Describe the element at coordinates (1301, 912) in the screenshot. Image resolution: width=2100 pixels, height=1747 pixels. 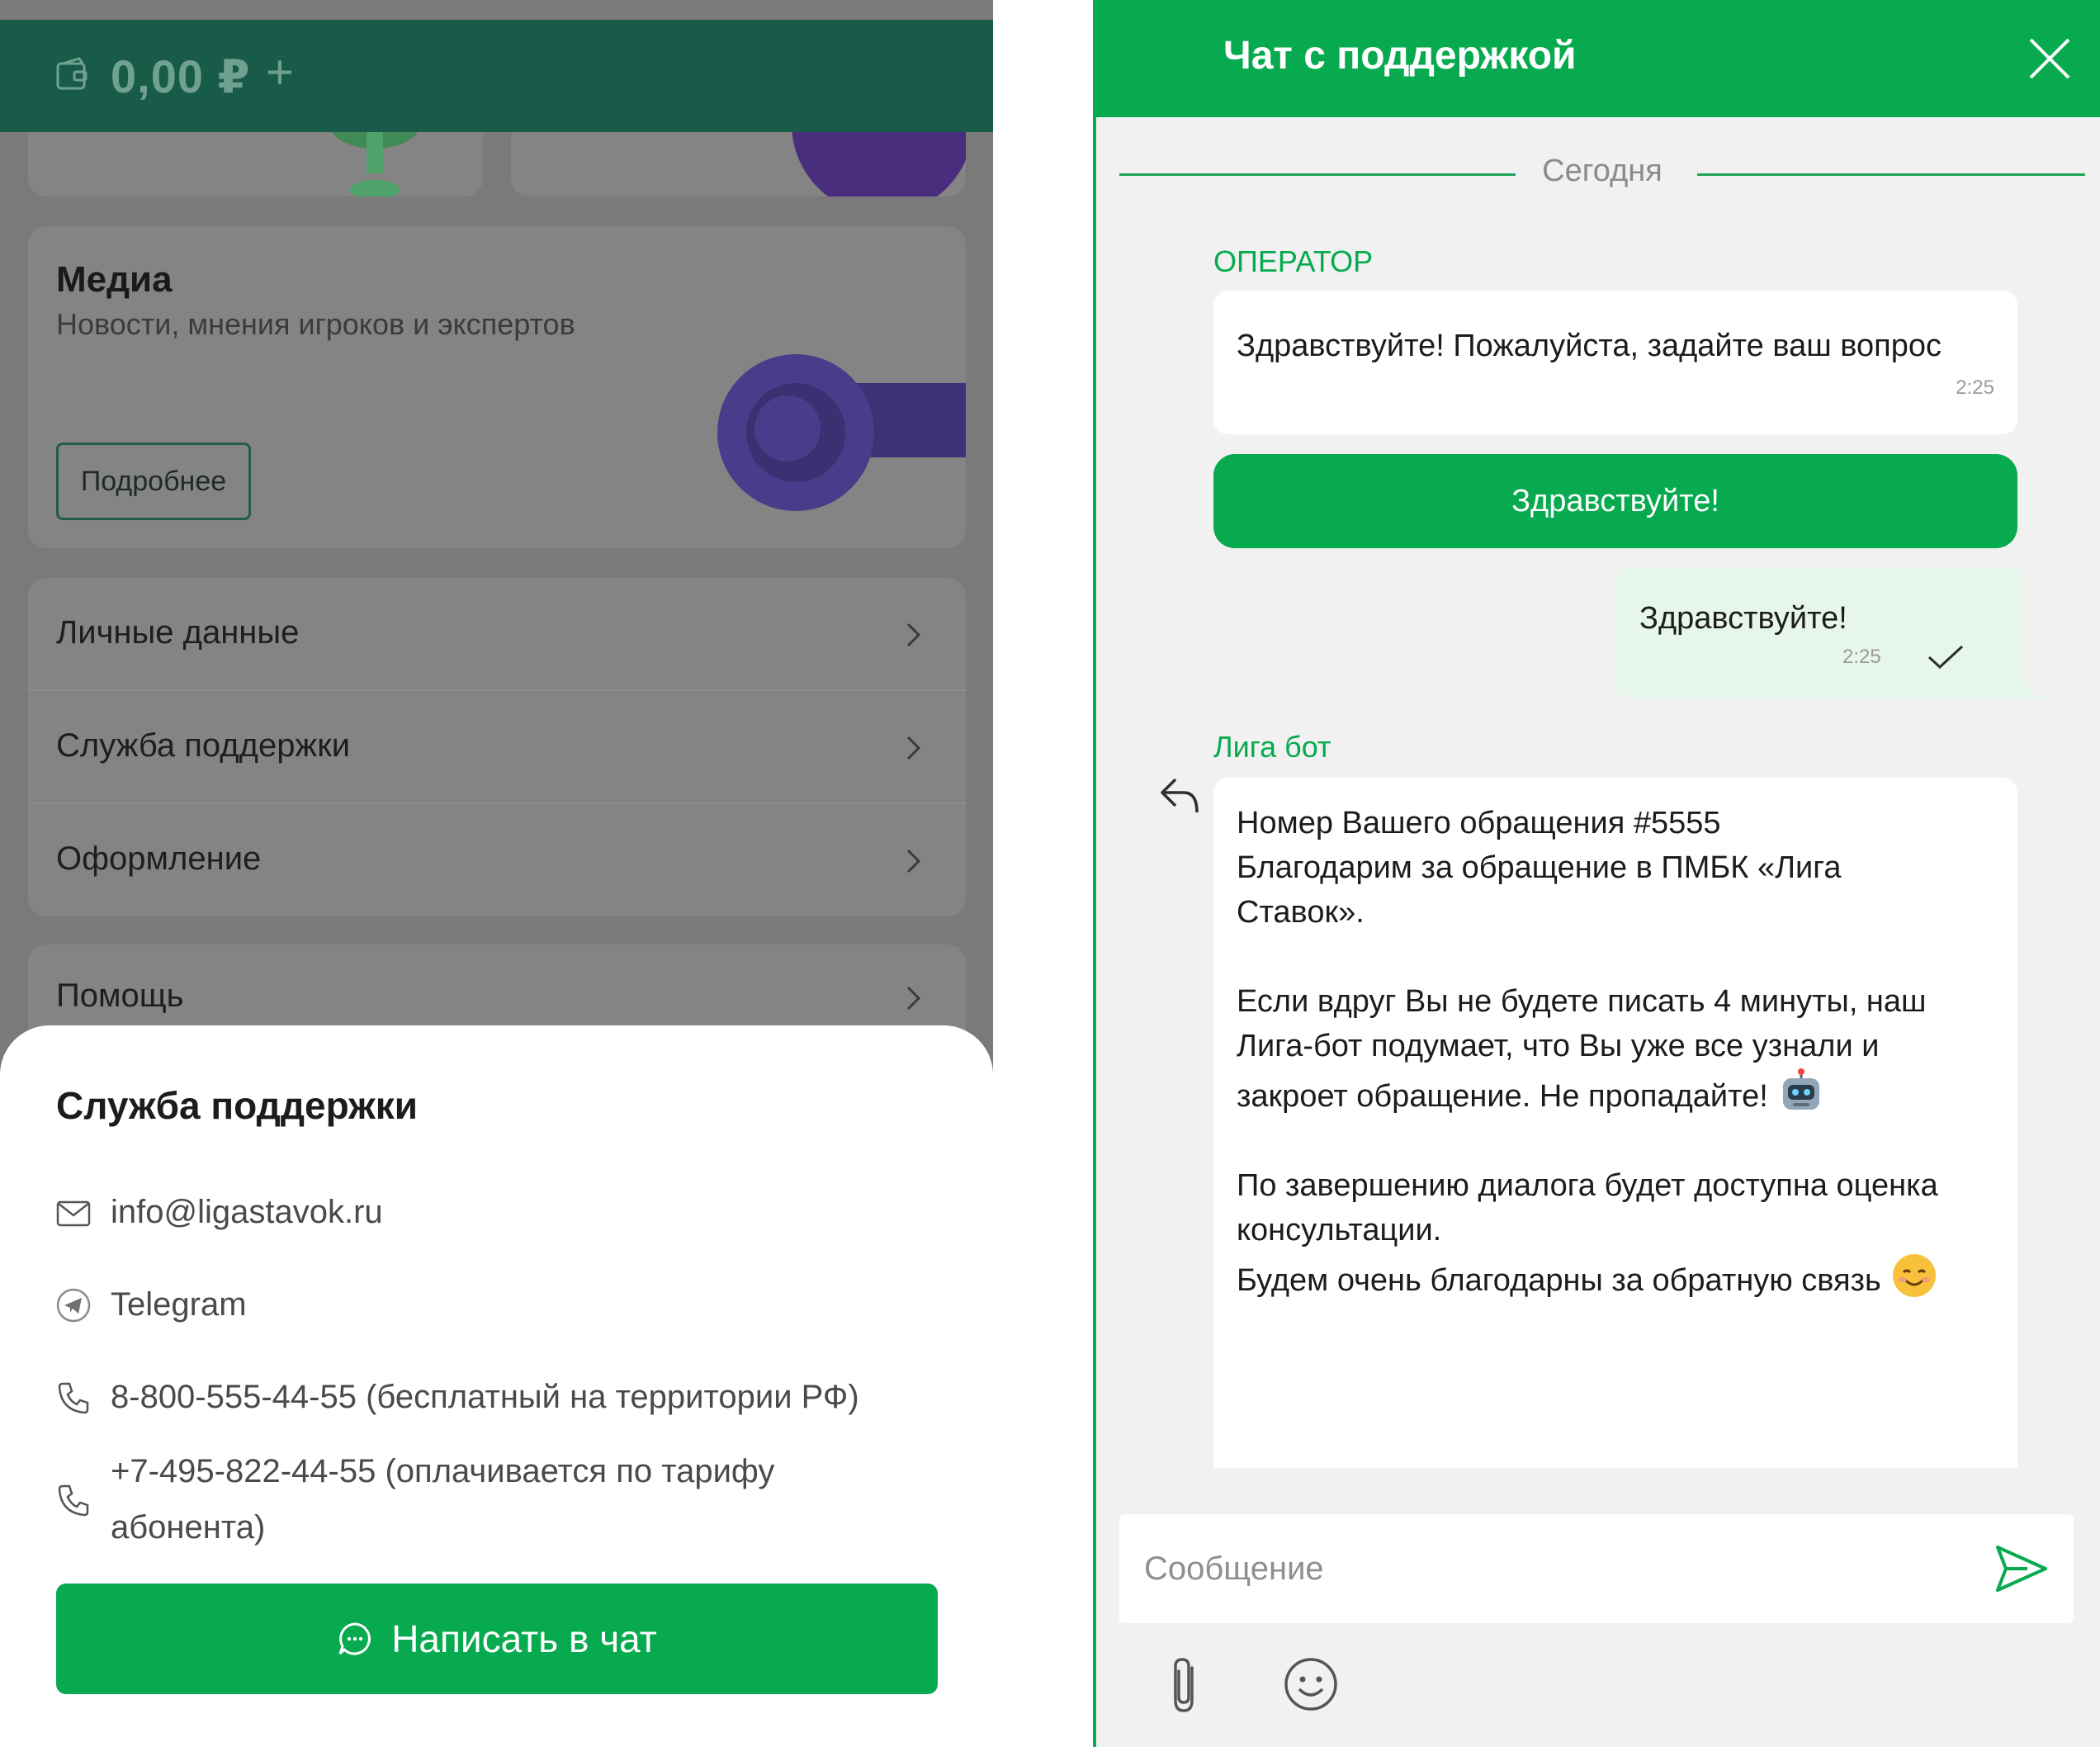
I see `bot-text-line: Ставок».` at that location.